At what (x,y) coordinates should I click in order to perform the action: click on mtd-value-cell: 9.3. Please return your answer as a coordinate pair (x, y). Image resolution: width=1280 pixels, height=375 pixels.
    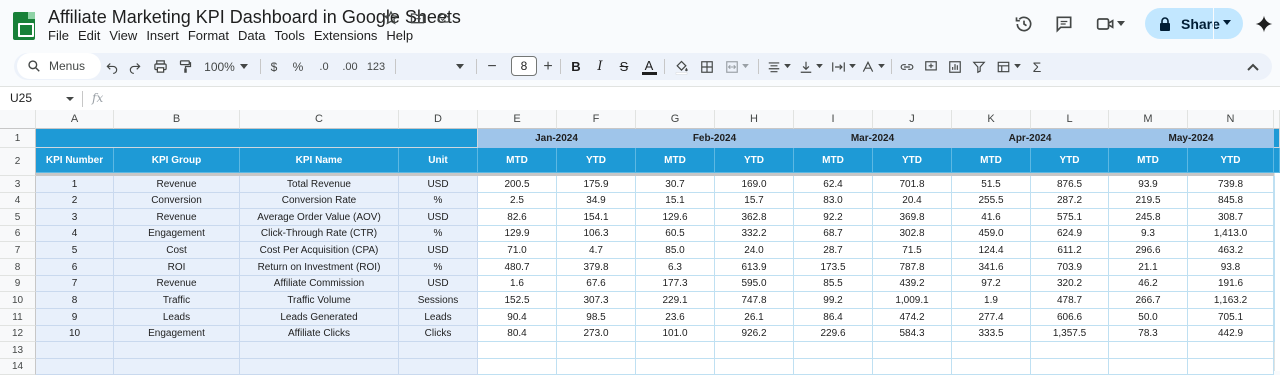
    Looking at the image, I should click on (1148, 234).